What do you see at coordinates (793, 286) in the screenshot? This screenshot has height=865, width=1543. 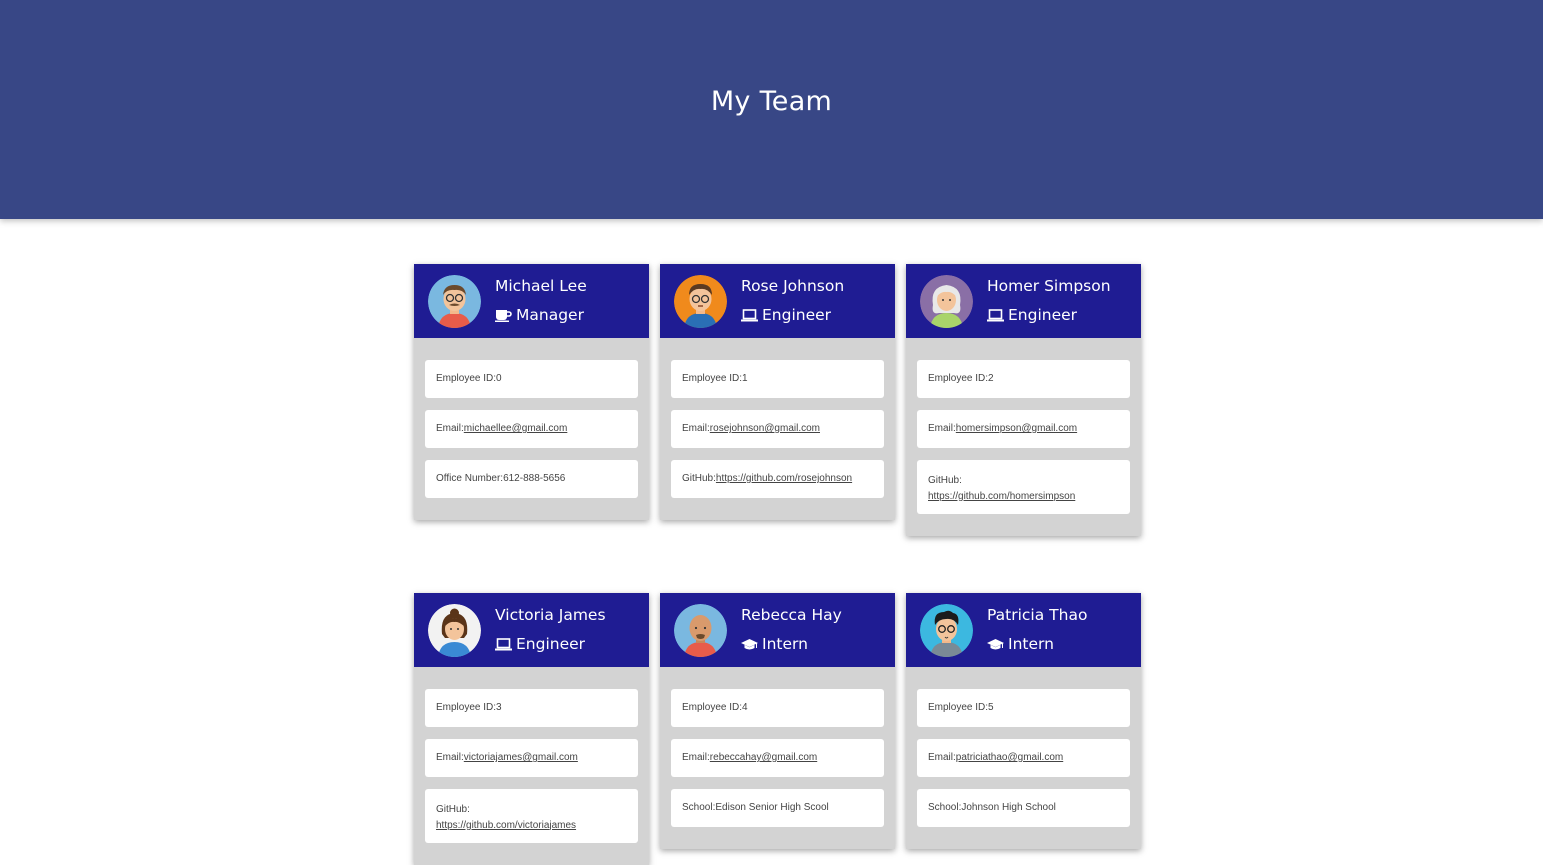 I see `employee-name: Rose Johnson` at bounding box center [793, 286].